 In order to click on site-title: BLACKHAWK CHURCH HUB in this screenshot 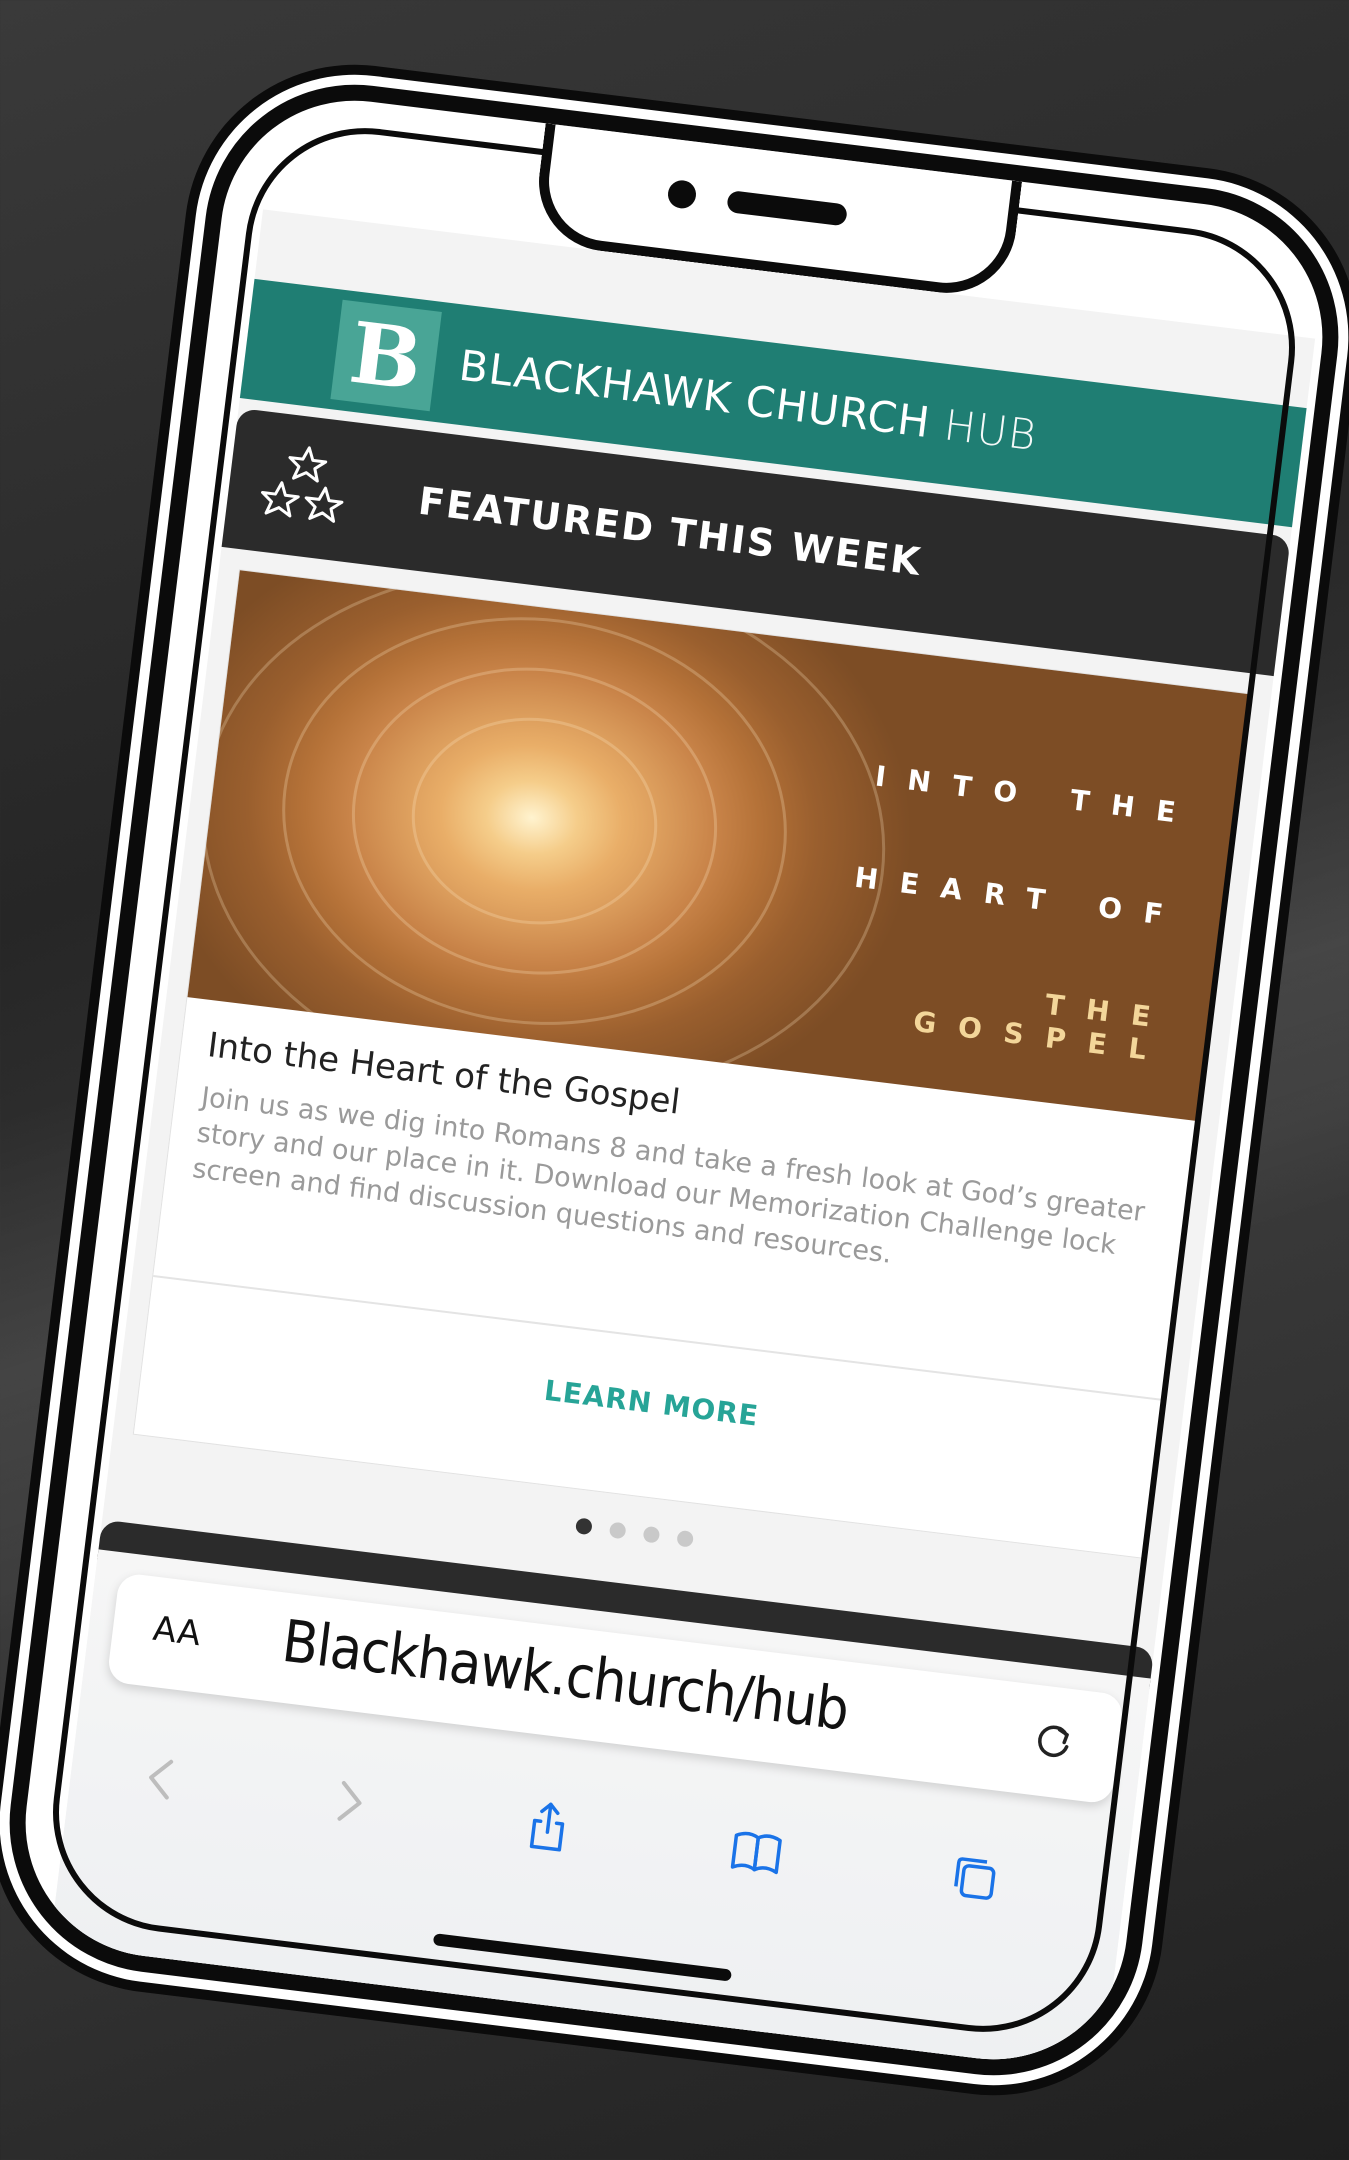, I will do `click(748, 399)`.